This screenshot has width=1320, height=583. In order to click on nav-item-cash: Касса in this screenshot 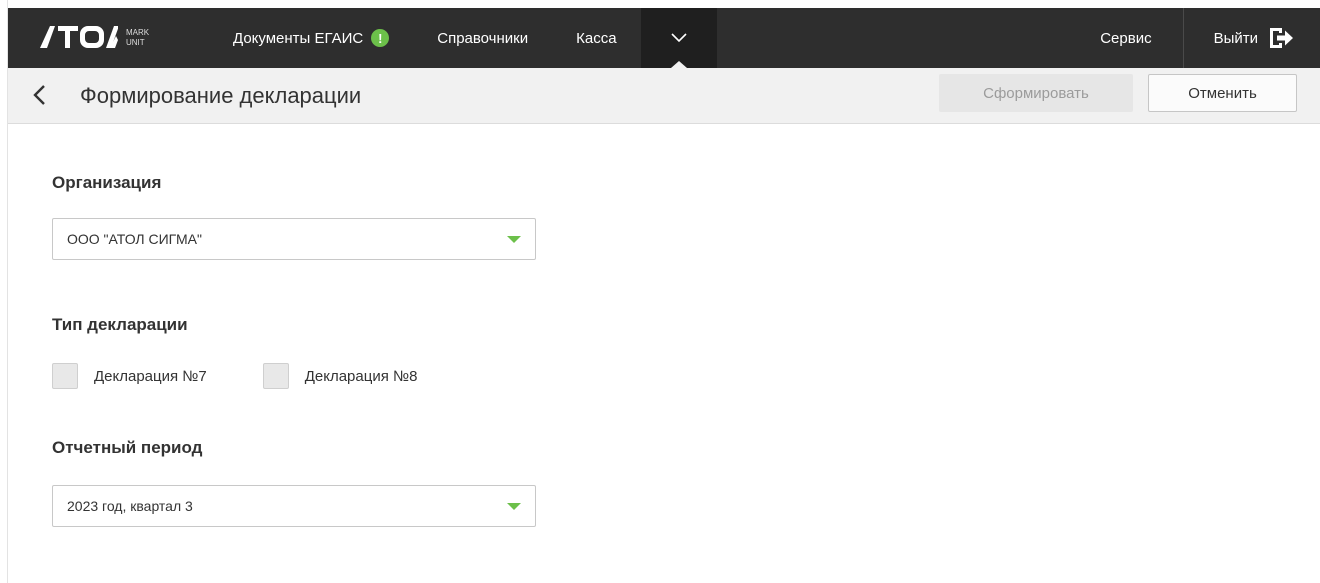, I will do `click(596, 38)`.